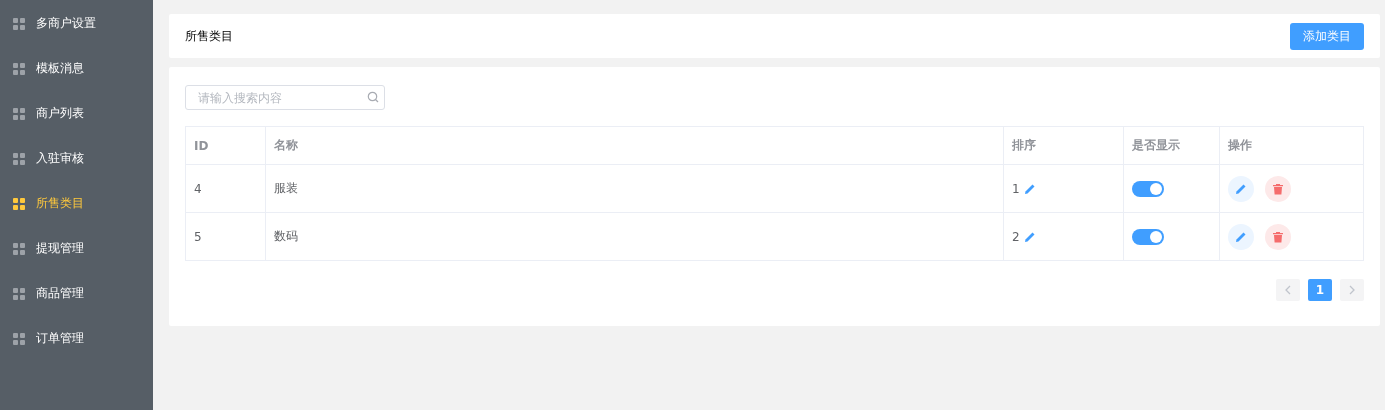  Describe the element at coordinates (1352, 290) in the screenshot. I see `chevron-right-icon` at that location.